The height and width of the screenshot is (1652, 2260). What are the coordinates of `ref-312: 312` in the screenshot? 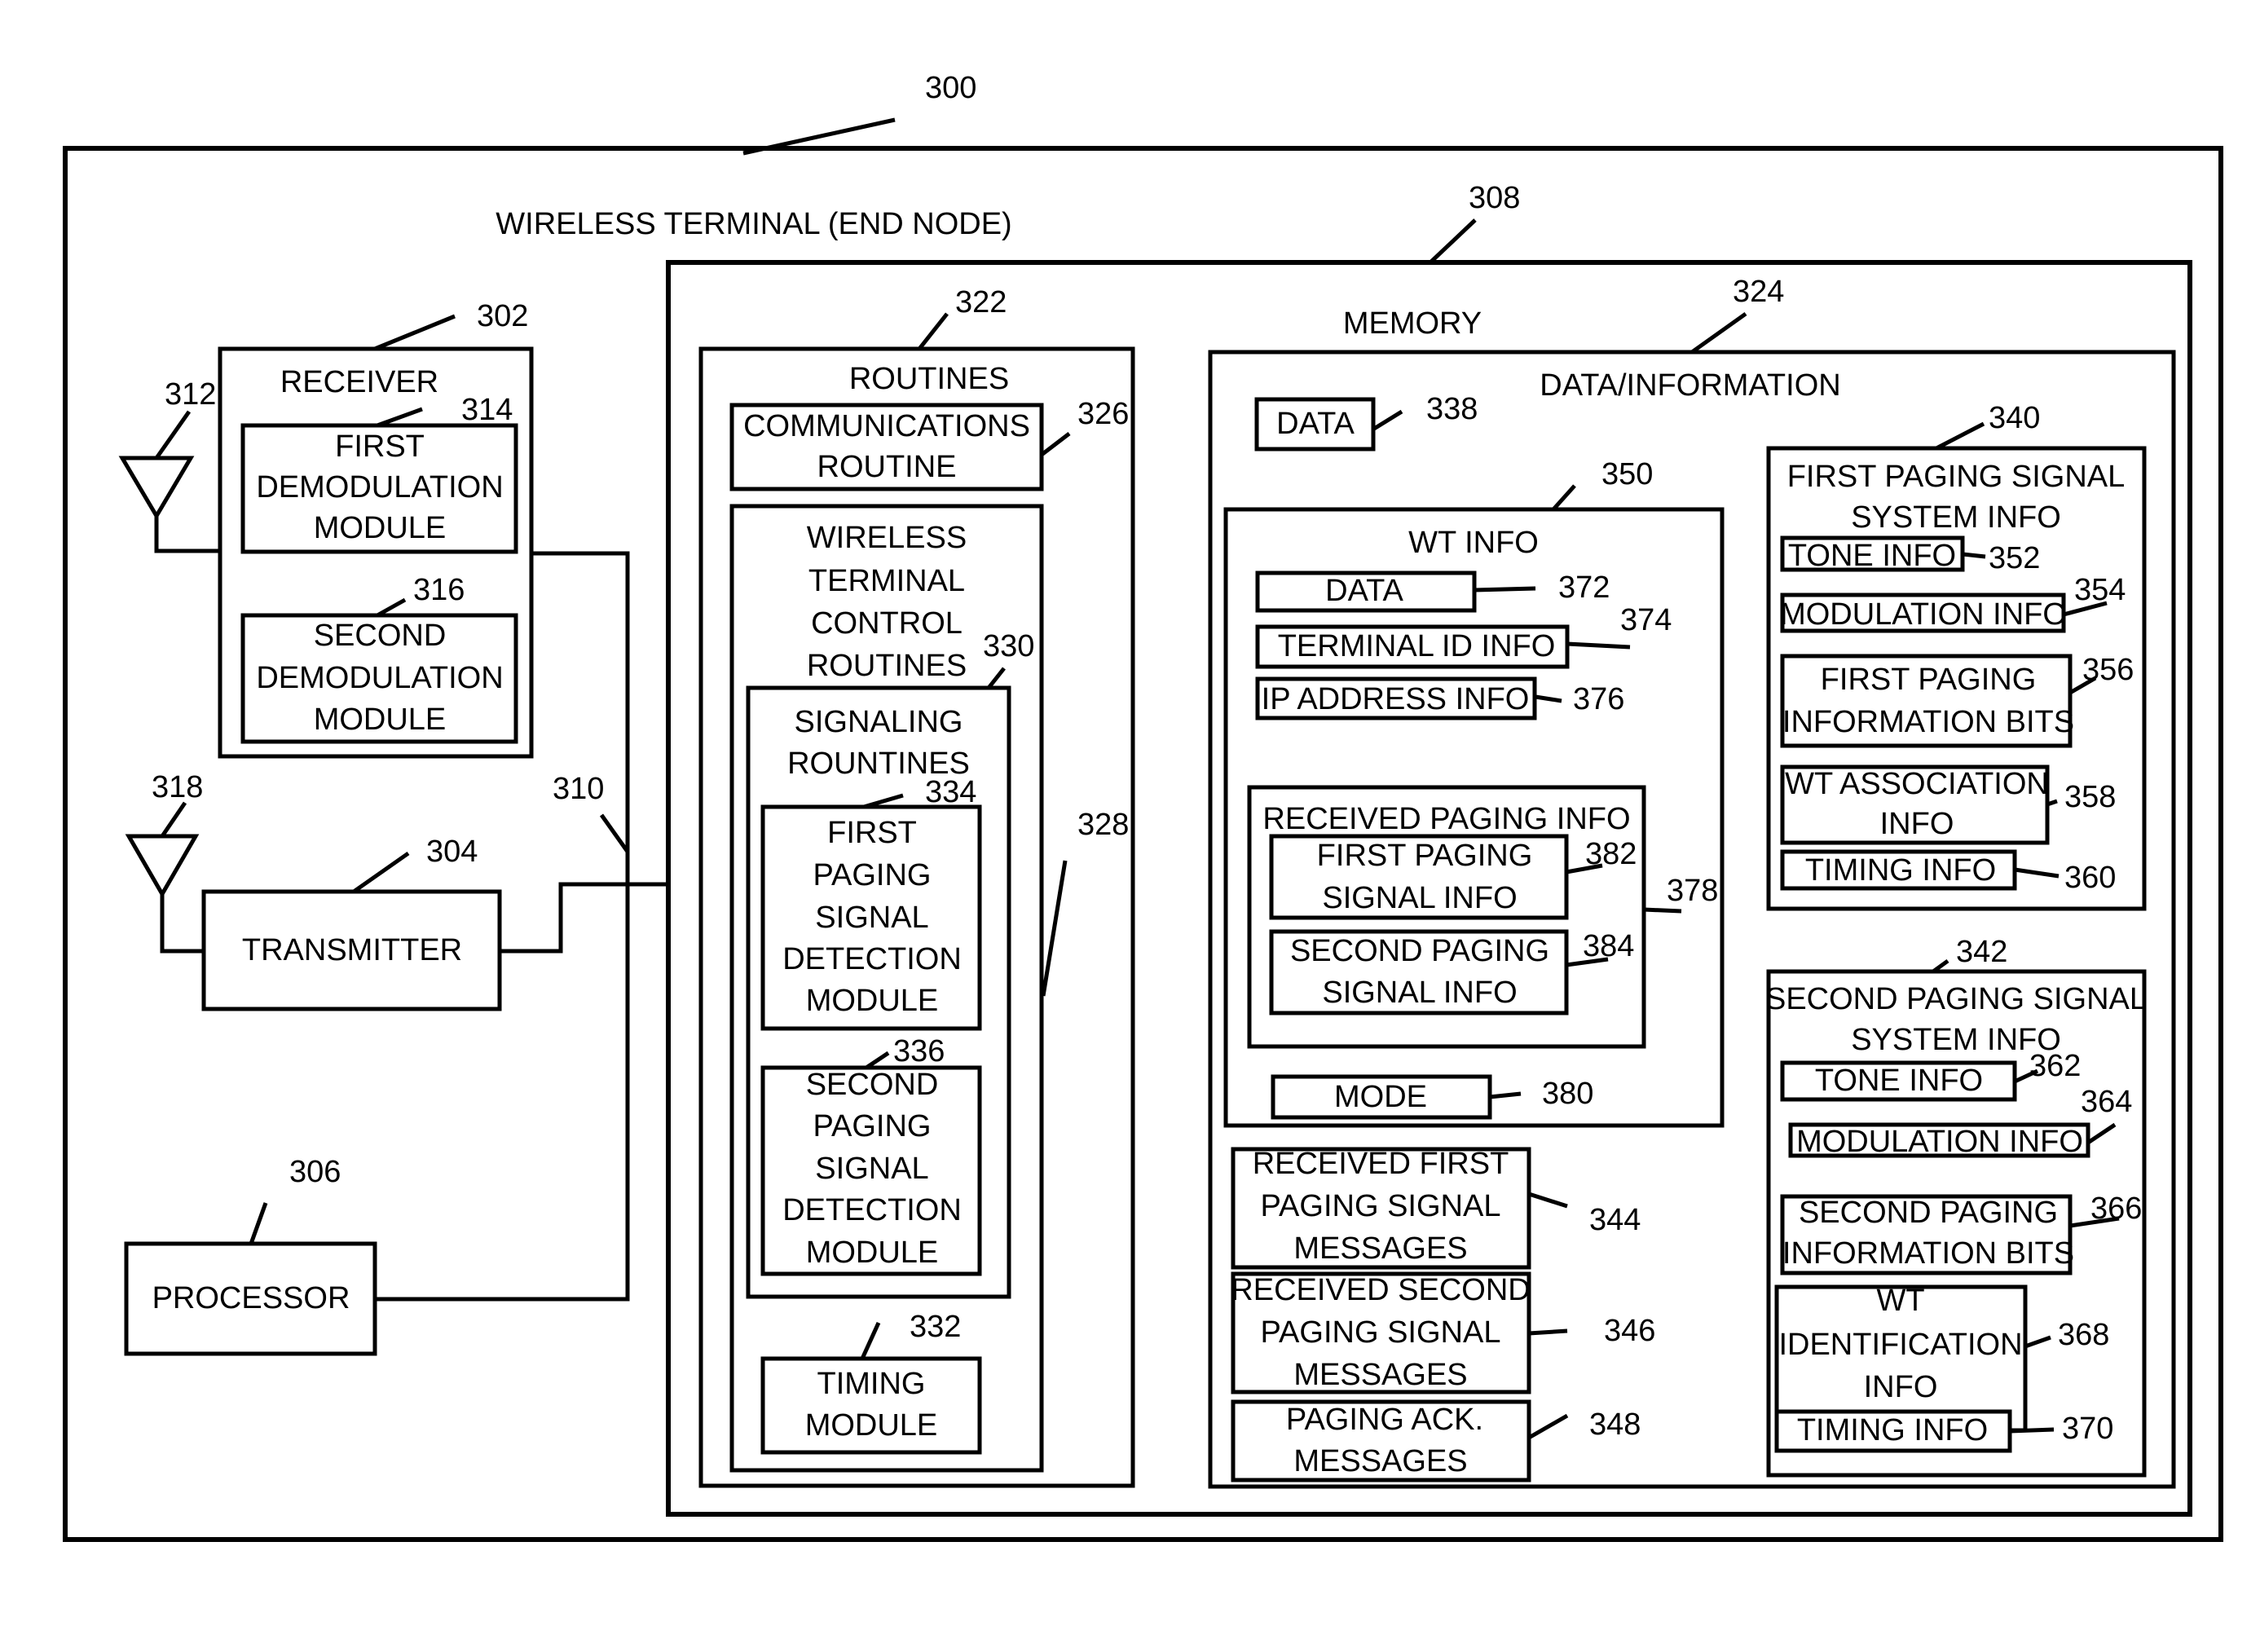 It's located at (191, 395).